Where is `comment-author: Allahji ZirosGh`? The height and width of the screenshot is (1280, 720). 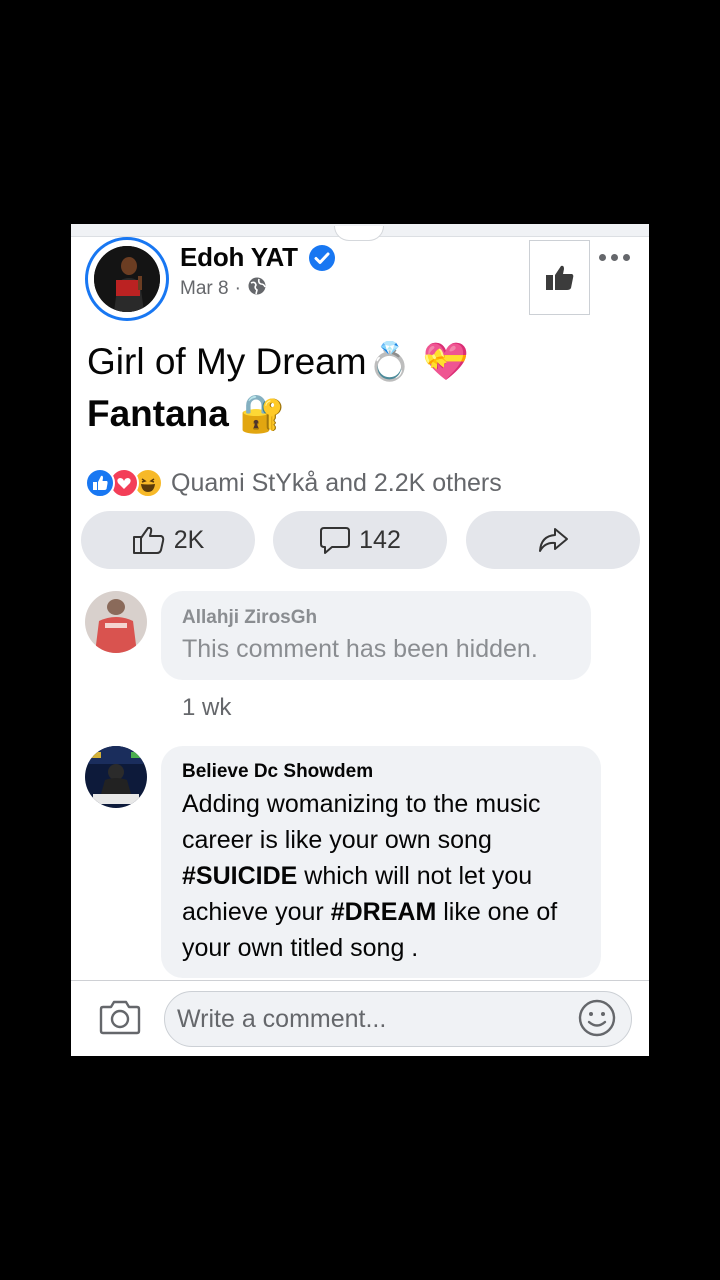
comment-author: Allahji ZirosGh is located at coordinates (249, 618).